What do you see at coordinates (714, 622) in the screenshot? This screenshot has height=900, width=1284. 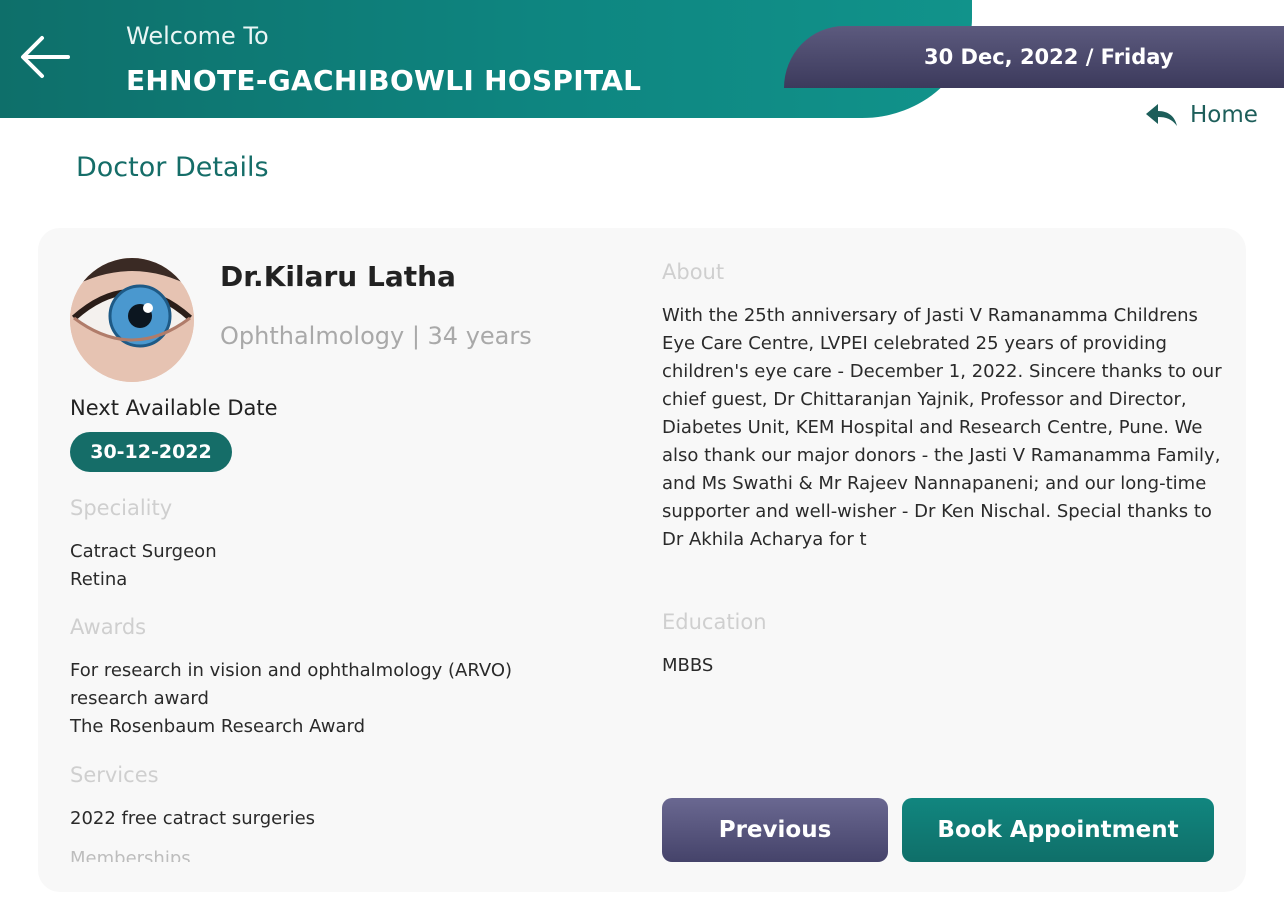 I see `education-label: Education` at bounding box center [714, 622].